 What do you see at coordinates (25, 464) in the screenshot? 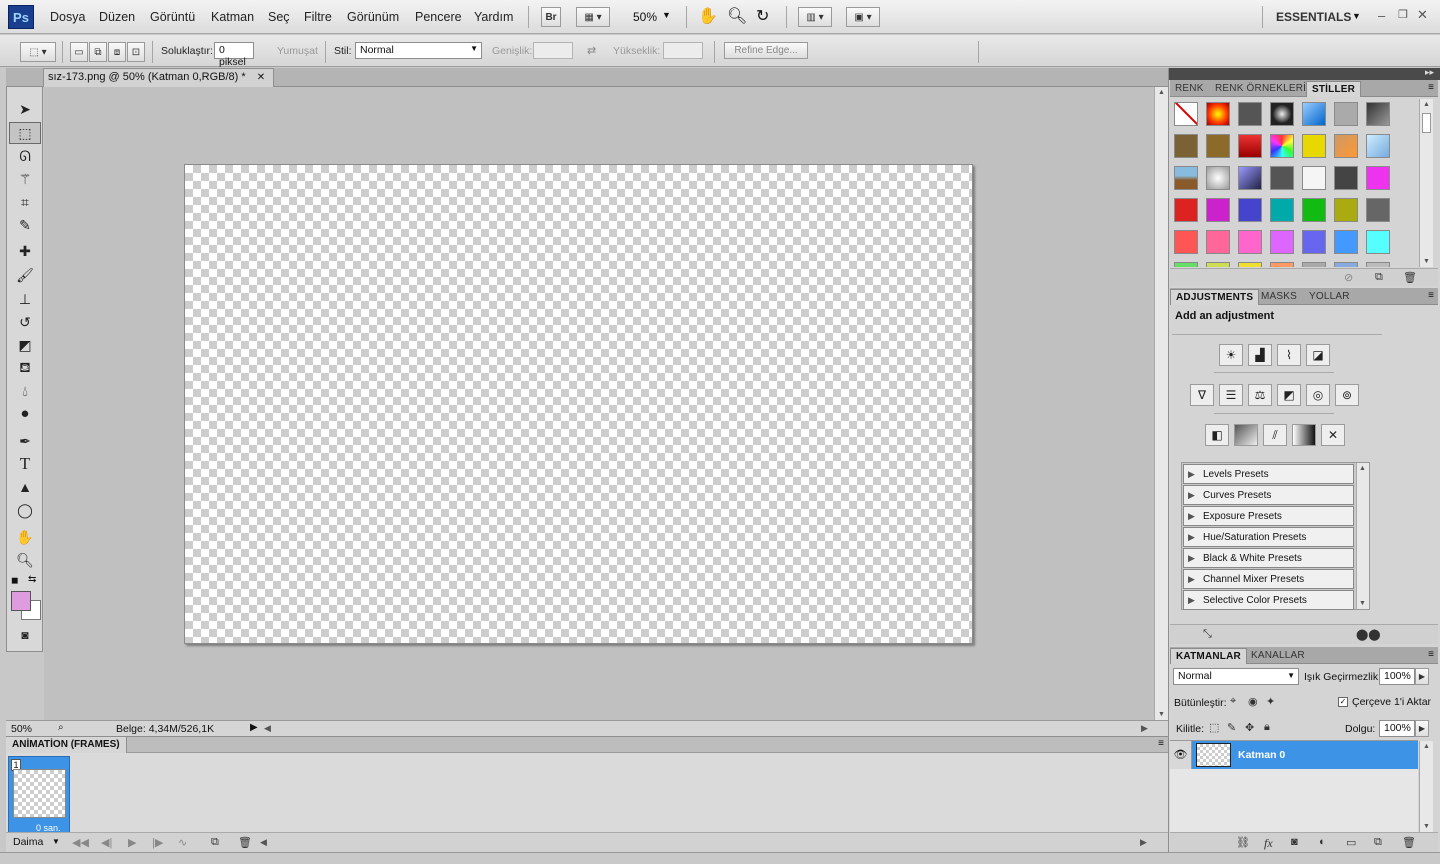
I see `type-tool-icon: T` at bounding box center [25, 464].